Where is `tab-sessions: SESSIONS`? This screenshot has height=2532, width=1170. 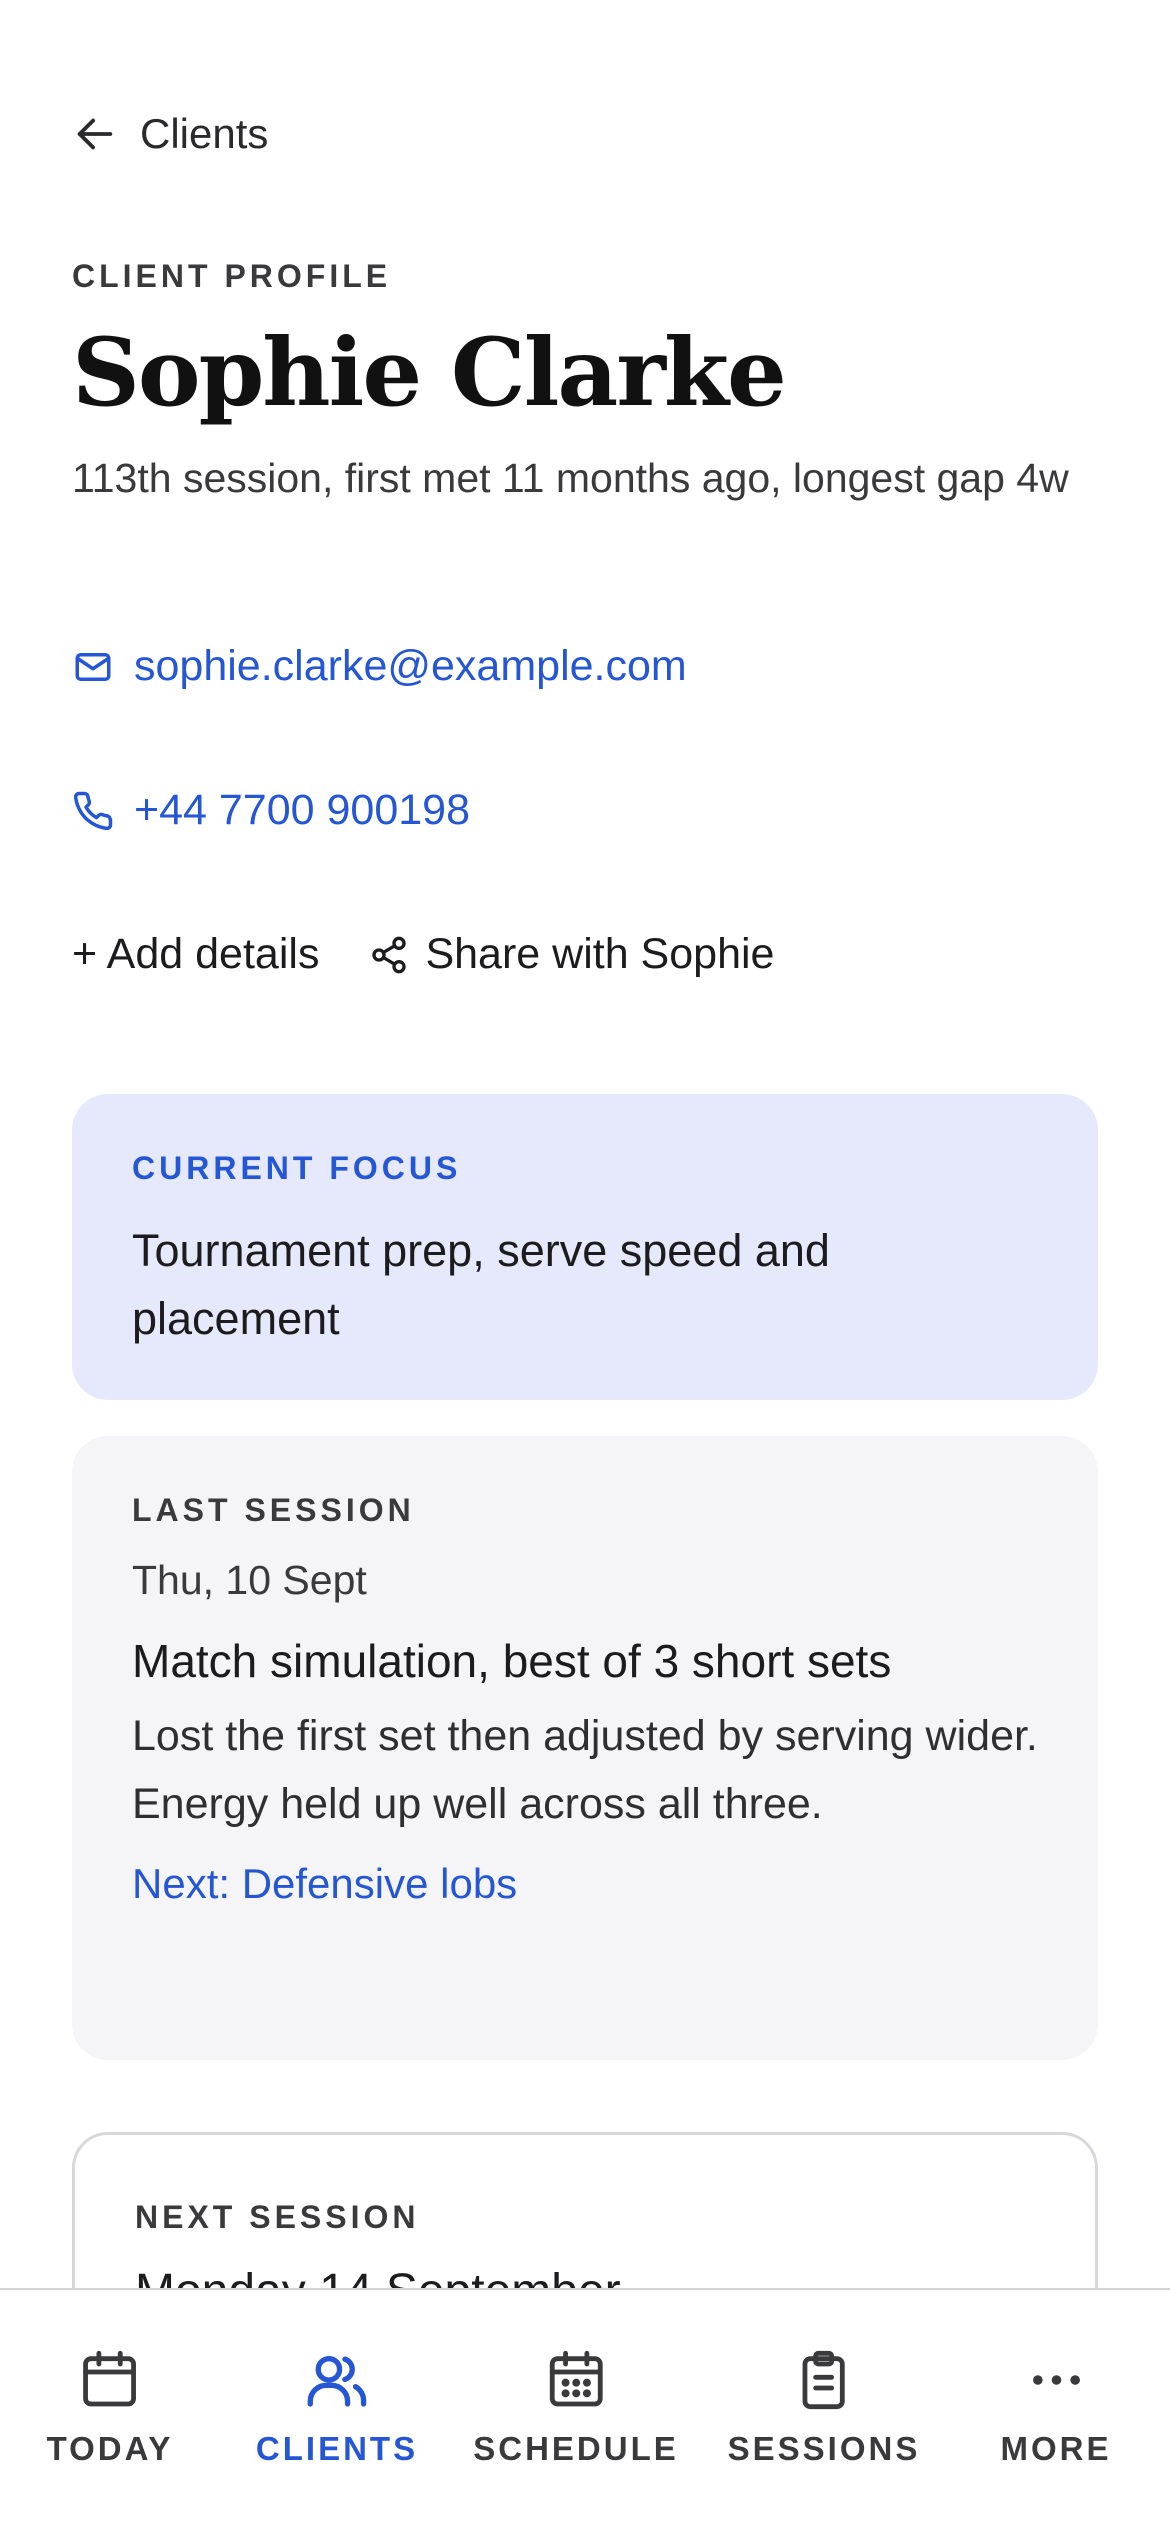
tab-sessions: SESSIONS is located at coordinates (824, 2408).